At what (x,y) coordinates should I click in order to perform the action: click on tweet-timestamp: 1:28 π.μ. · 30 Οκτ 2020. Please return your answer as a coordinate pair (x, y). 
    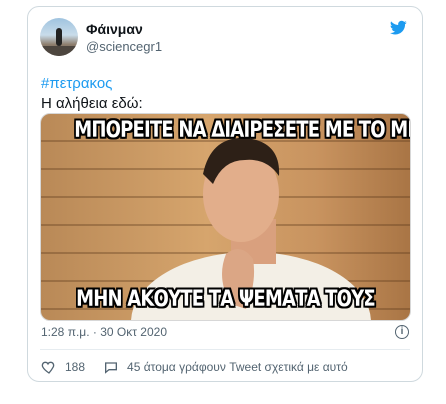
    Looking at the image, I should click on (104, 332).